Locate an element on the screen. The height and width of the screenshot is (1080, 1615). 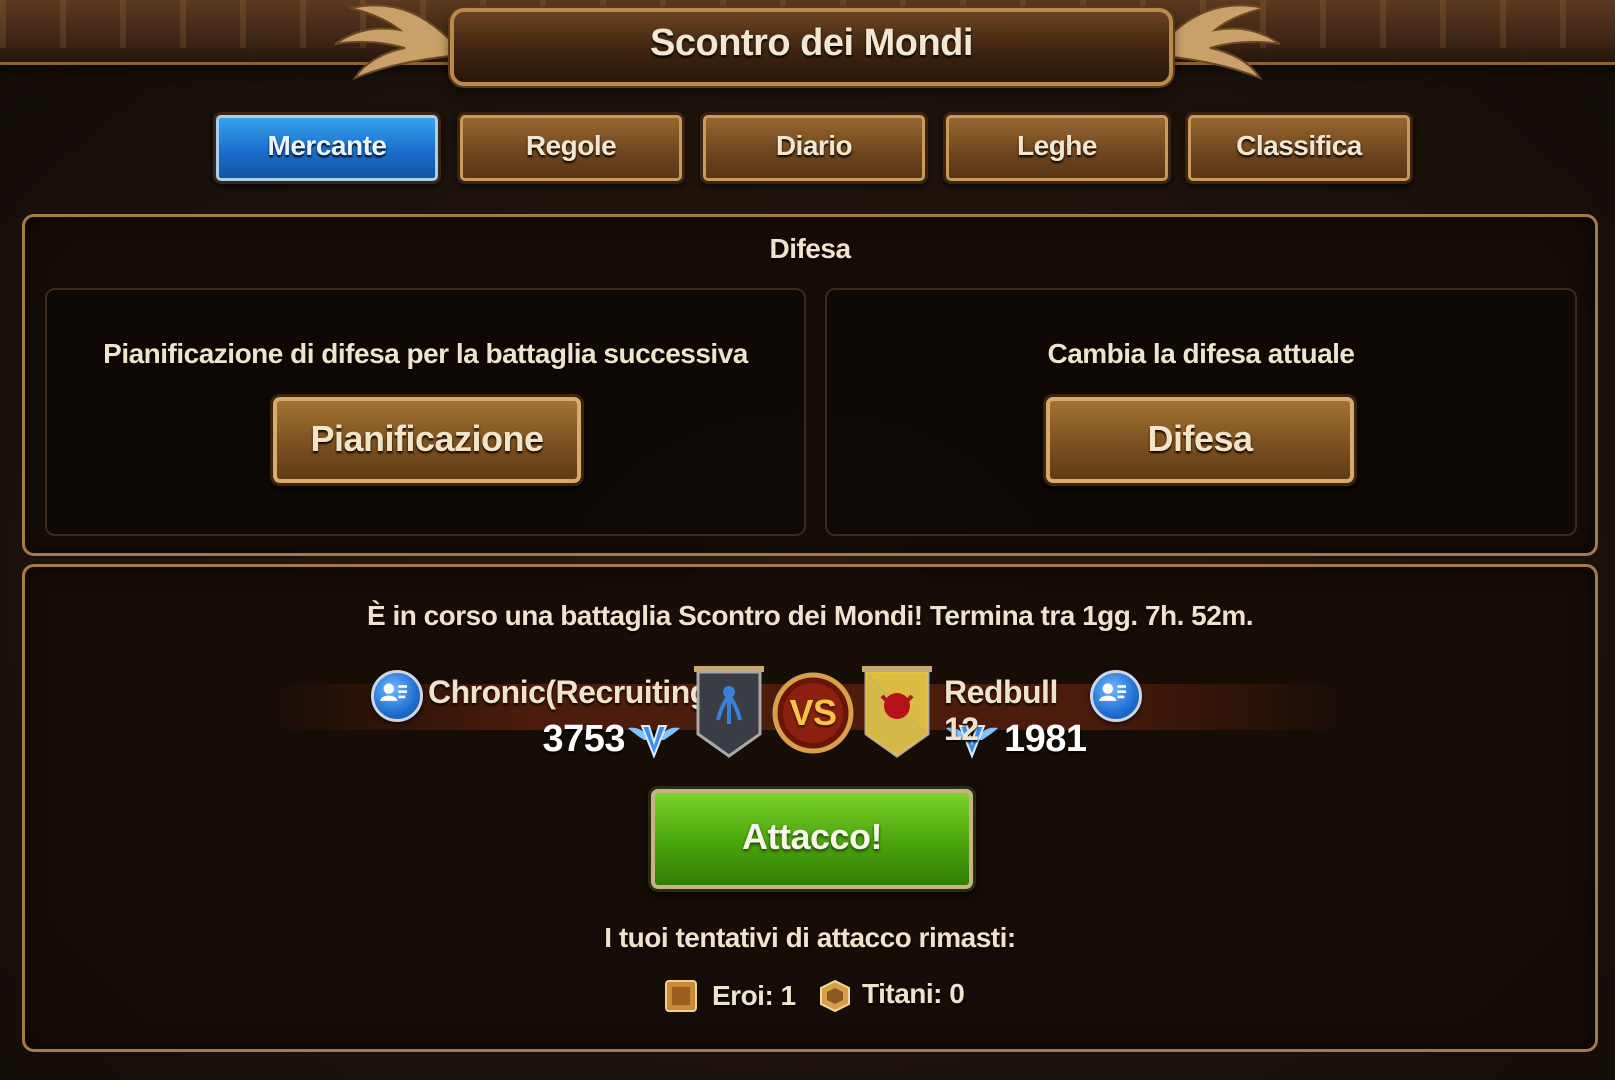
tab-classifica: Classifica is located at coordinates (1299, 148).